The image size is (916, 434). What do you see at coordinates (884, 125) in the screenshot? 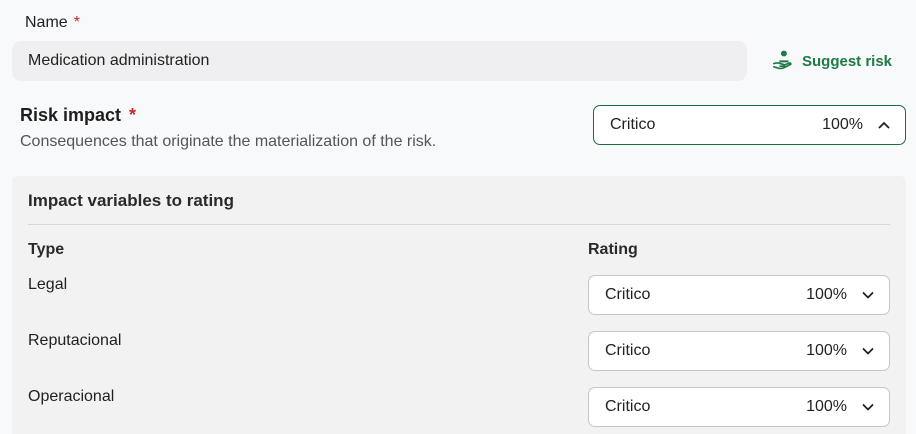
I see `chevron-up-icon` at bounding box center [884, 125].